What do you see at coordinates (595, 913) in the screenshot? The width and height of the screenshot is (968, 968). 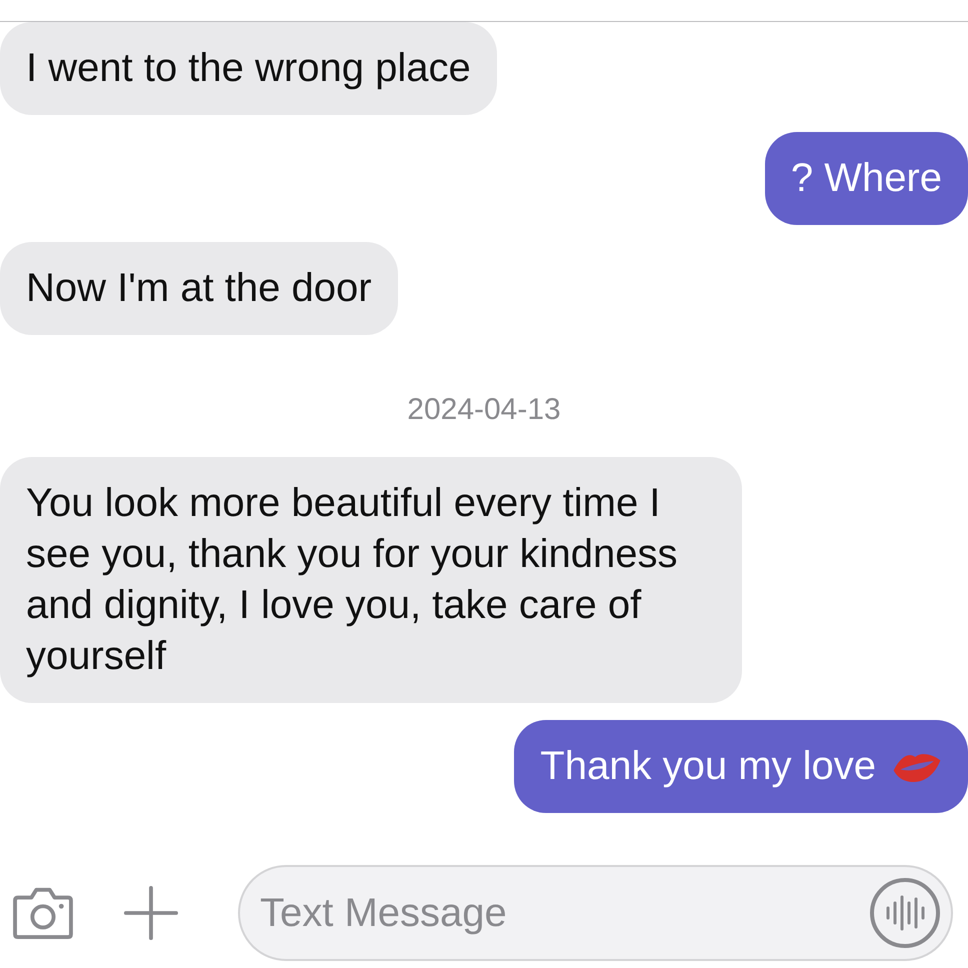 I see `message-field: Text Message` at bounding box center [595, 913].